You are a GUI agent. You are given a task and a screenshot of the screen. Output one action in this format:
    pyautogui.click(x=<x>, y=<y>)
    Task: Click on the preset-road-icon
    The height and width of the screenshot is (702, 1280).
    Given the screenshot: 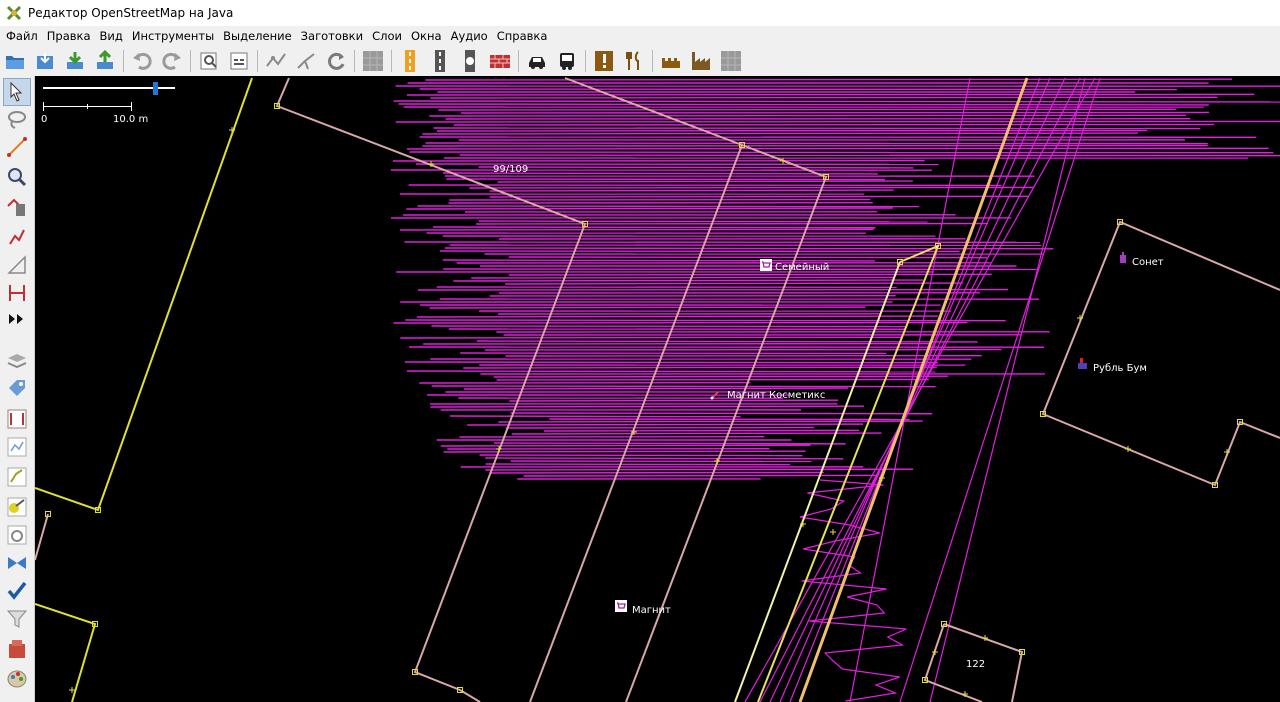 What is the action you would take?
    pyautogui.click(x=440, y=61)
    